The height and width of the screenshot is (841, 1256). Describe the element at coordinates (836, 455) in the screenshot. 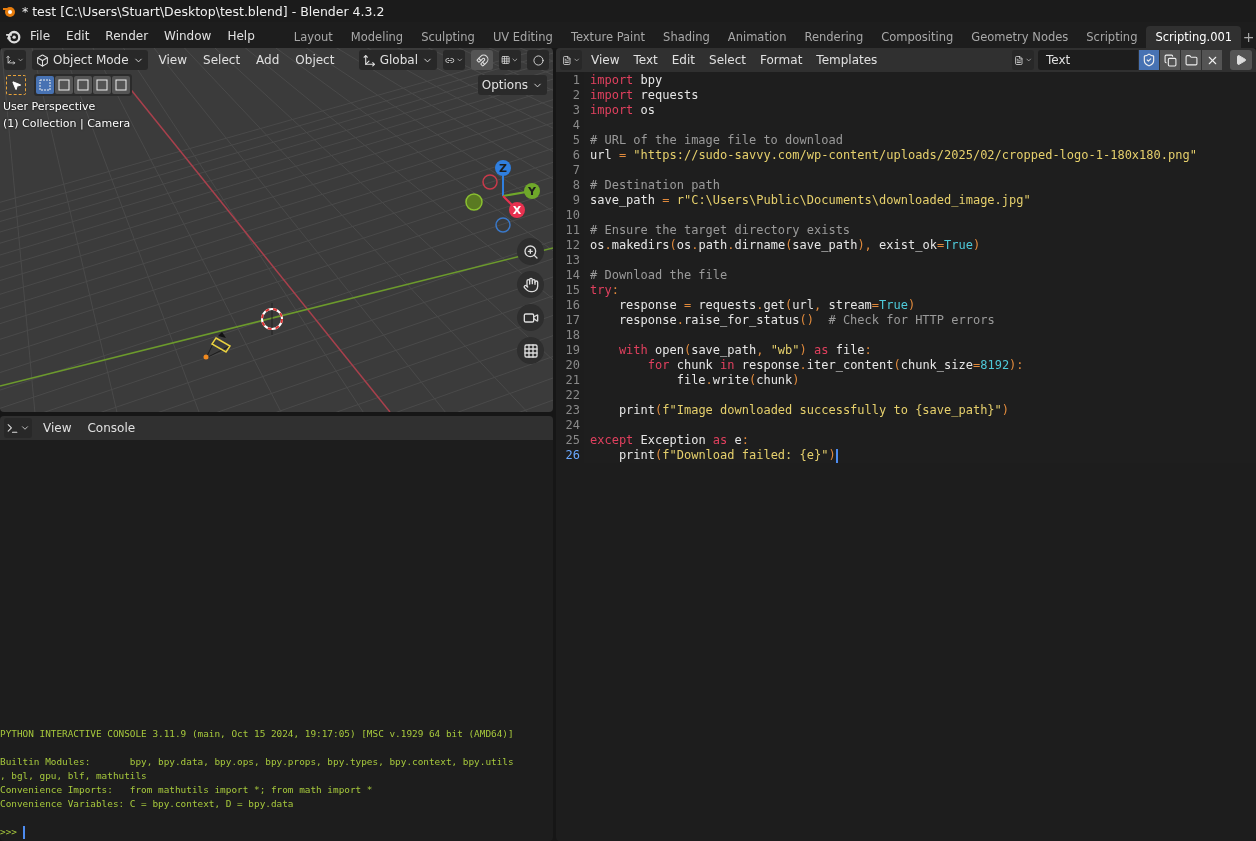

I see `text-cursor` at that location.